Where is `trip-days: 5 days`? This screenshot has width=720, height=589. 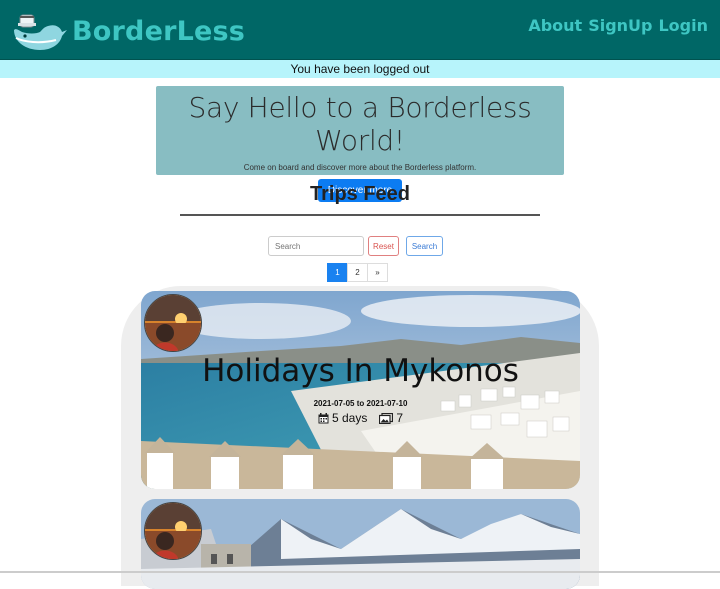
trip-days: 5 days is located at coordinates (349, 418).